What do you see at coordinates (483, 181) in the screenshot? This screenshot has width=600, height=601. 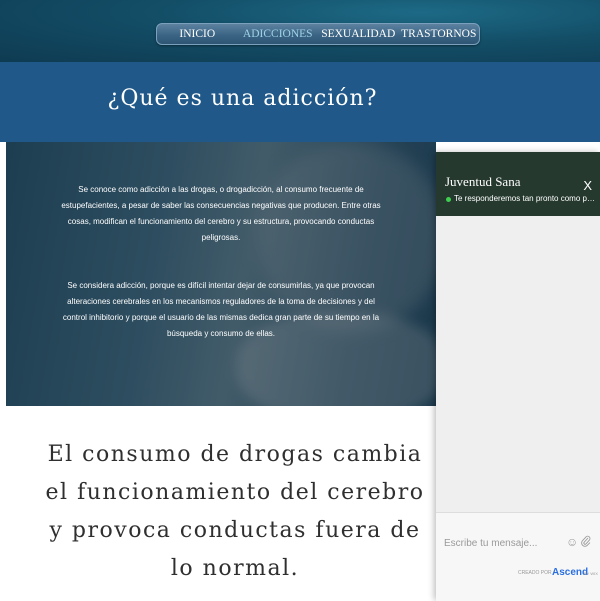 I see `chat-business-name: Juventud Sana` at bounding box center [483, 181].